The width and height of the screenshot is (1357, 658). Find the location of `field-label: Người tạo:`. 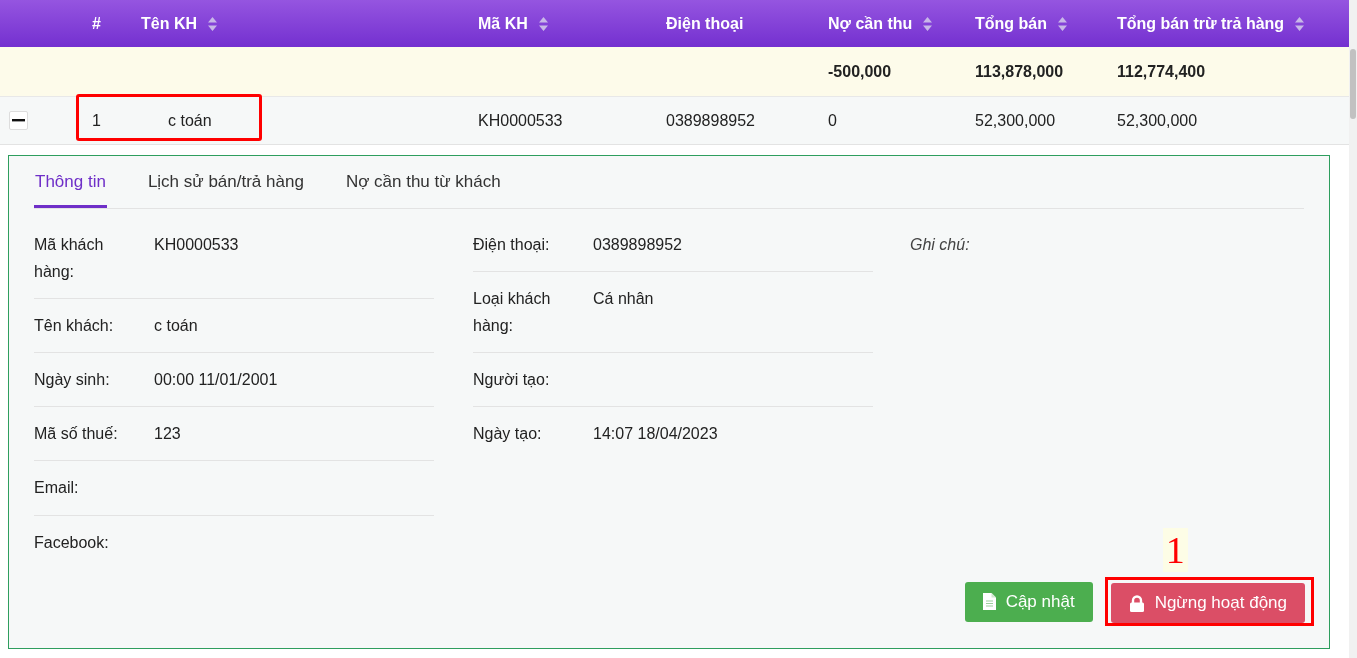

field-label: Người tạo: is located at coordinates (512, 380).